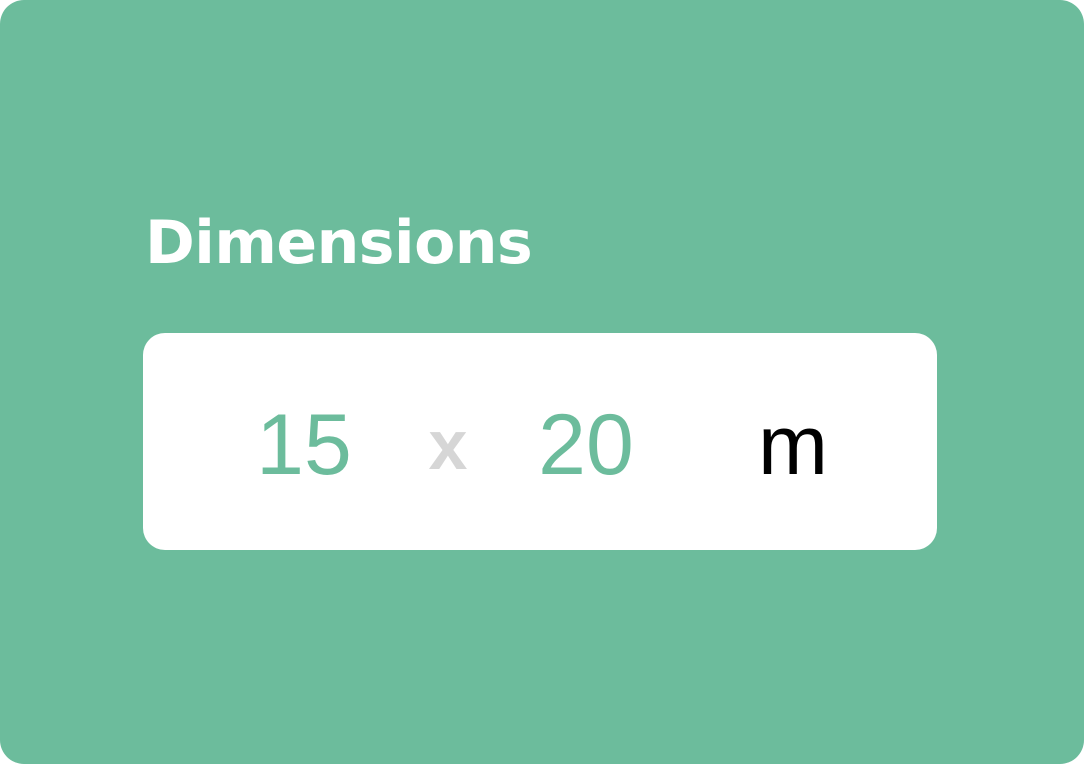 The height and width of the screenshot is (764, 1084). I want to click on unit-selector: m, so click(793, 445).